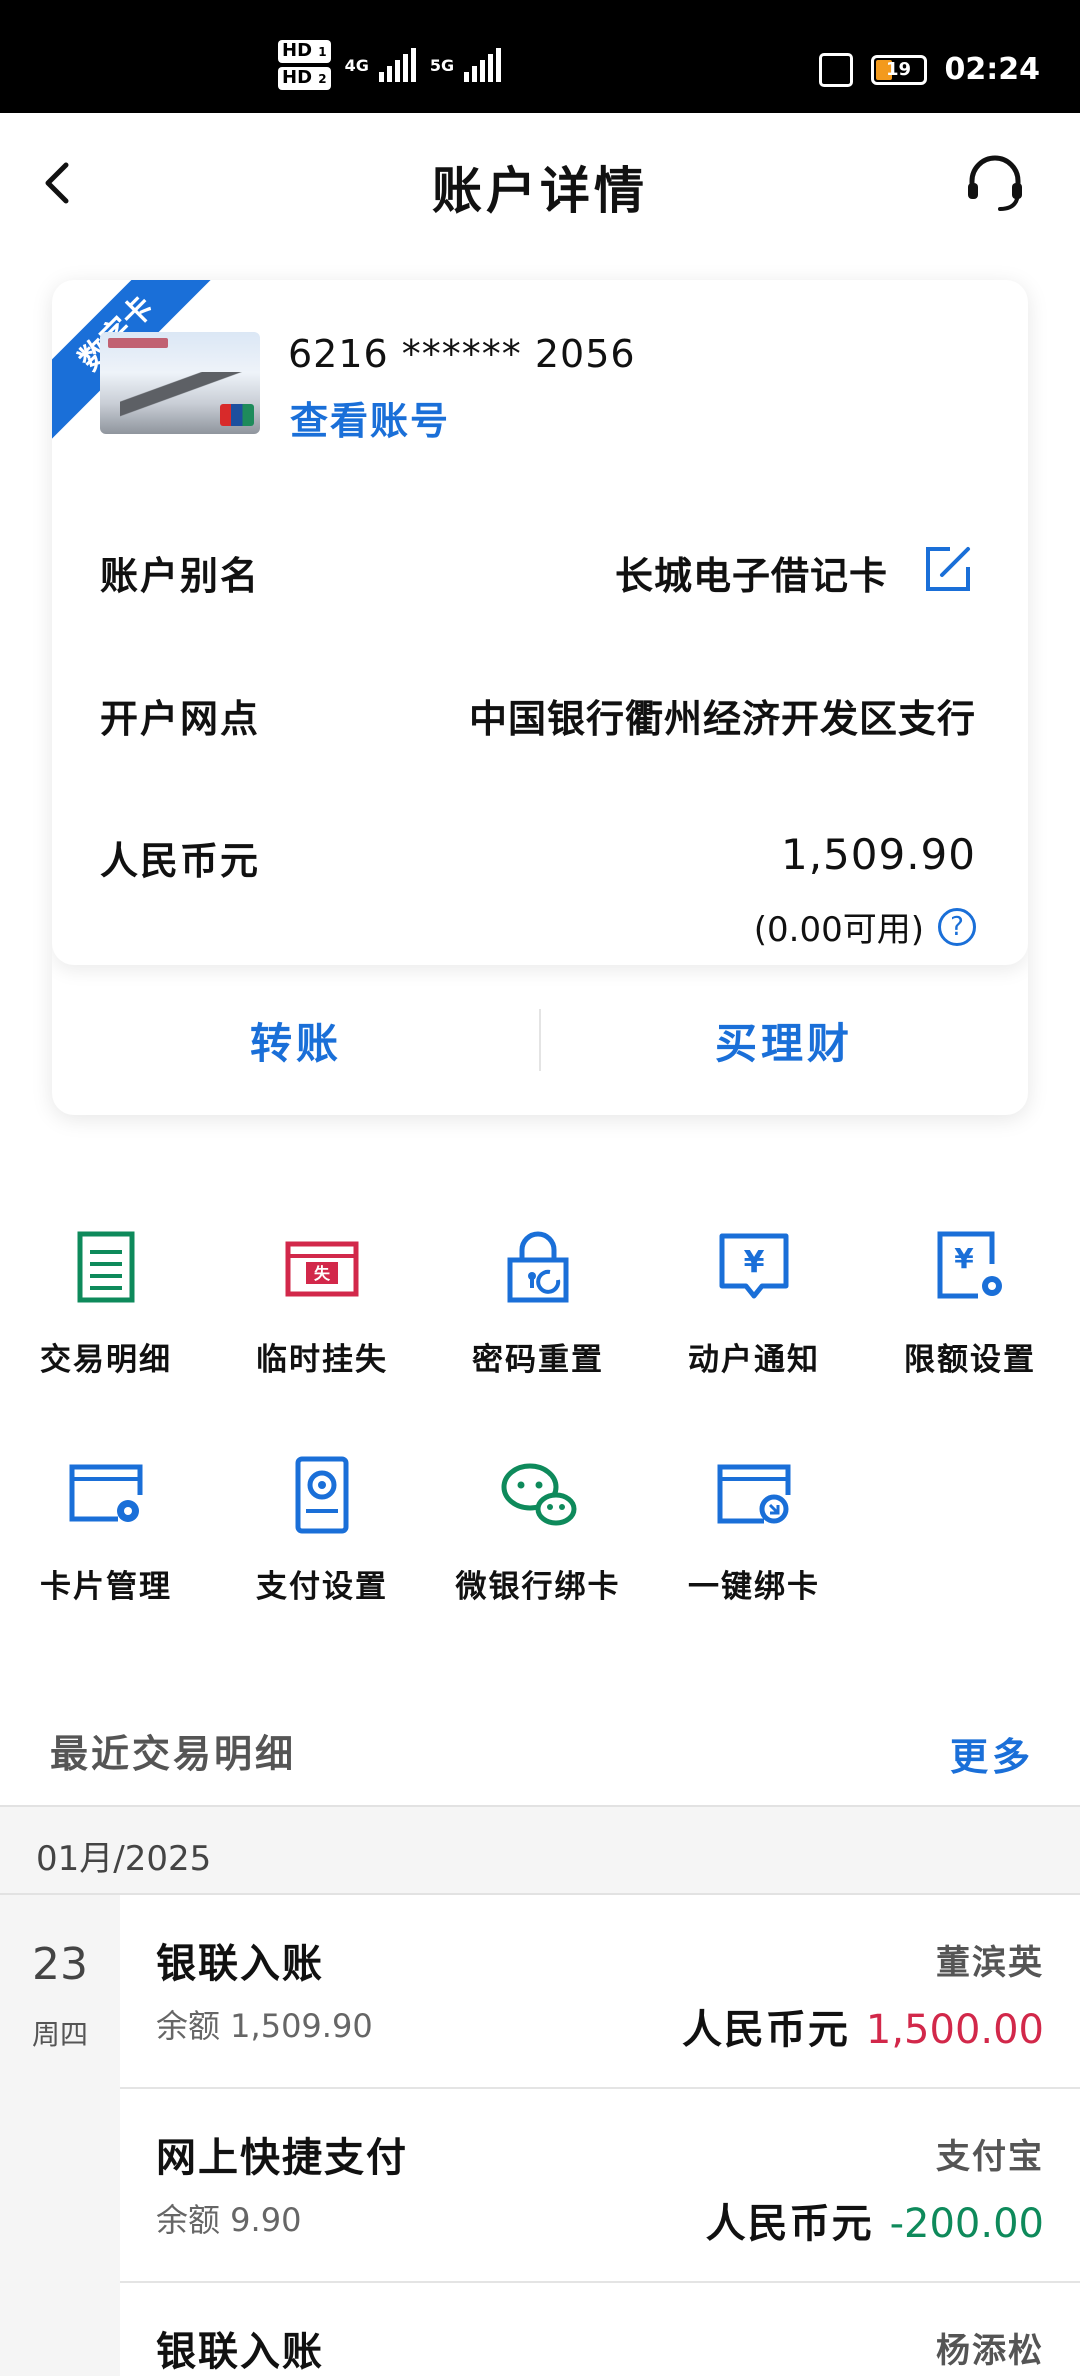 This screenshot has height=2376, width=1080. I want to click on available-text: (0.00可用), so click(838, 930).